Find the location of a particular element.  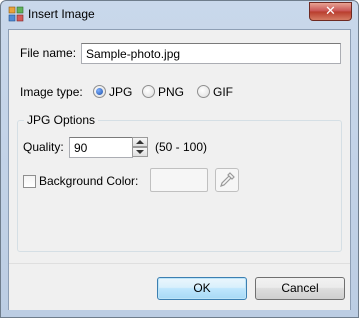

app-icon is located at coordinates (16, 14).